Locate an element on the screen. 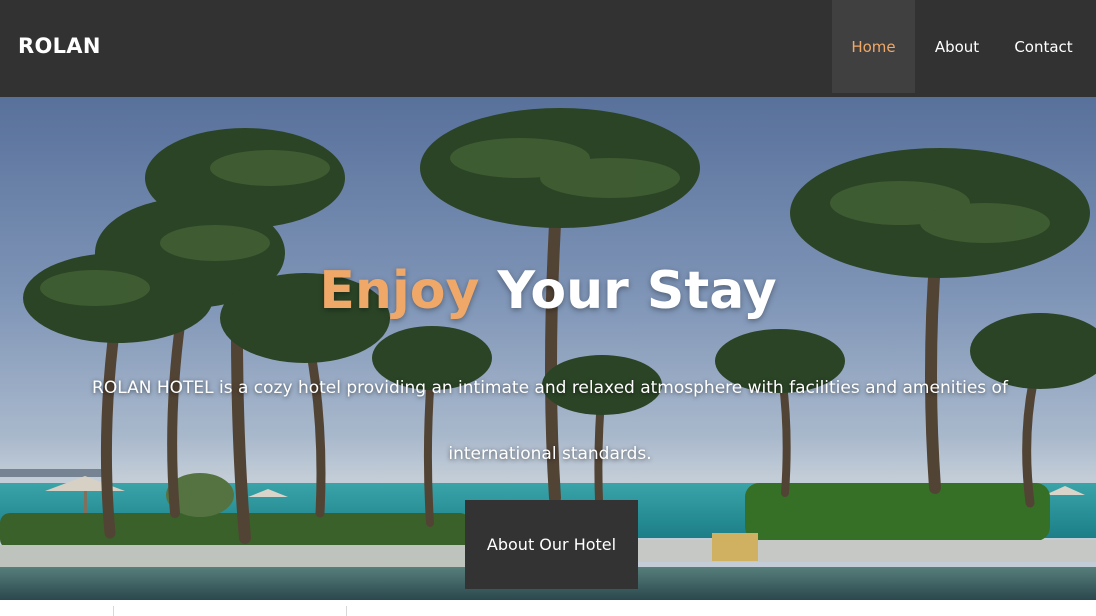 This screenshot has height=616, width=1096. about-our-hotel-button: About Our Hotel is located at coordinates (551, 544).